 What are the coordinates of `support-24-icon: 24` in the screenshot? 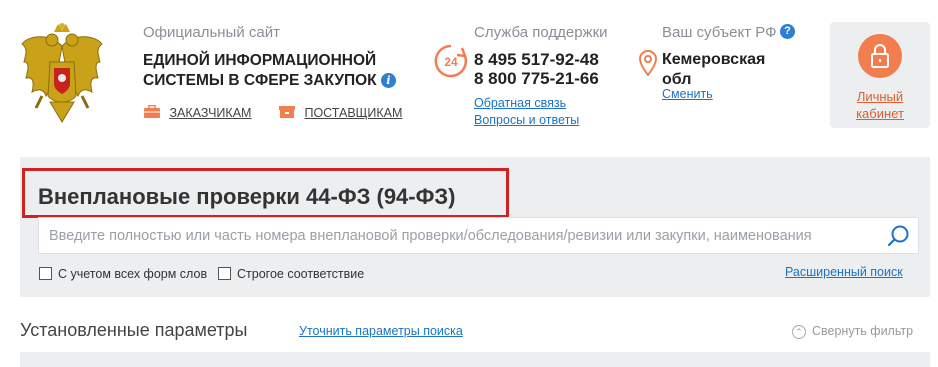 It's located at (451, 61).